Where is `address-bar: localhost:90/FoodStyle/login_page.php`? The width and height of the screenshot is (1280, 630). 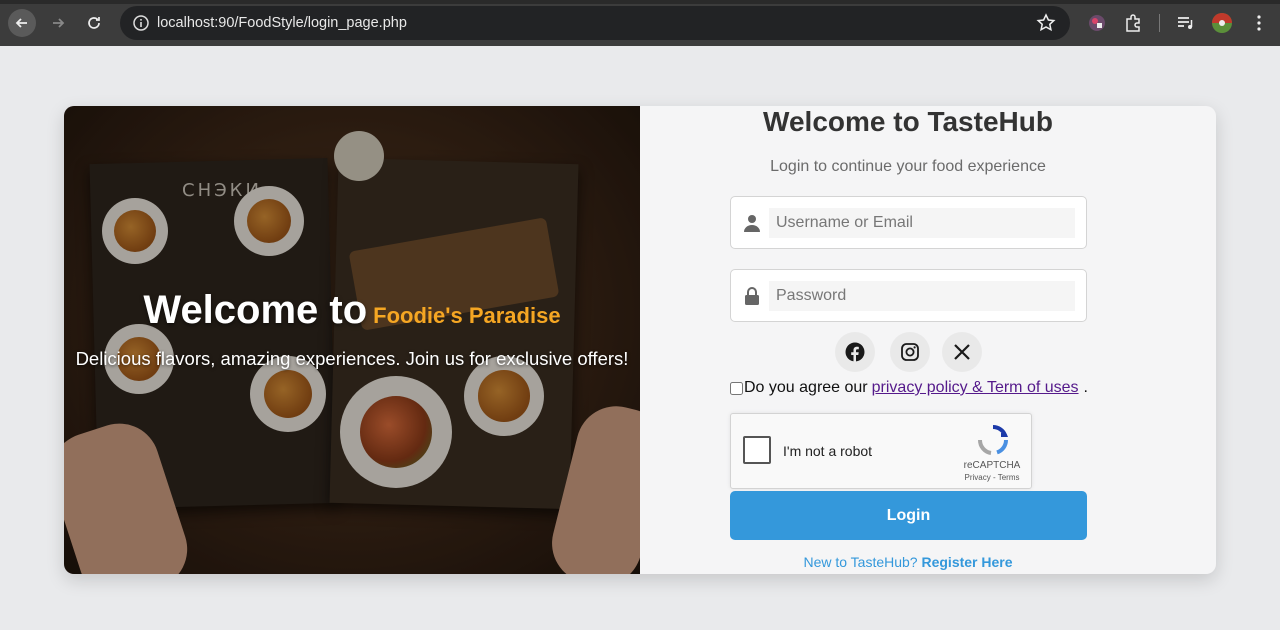
address-bar: localhost:90/FoodStyle/login_page.php is located at coordinates (595, 23).